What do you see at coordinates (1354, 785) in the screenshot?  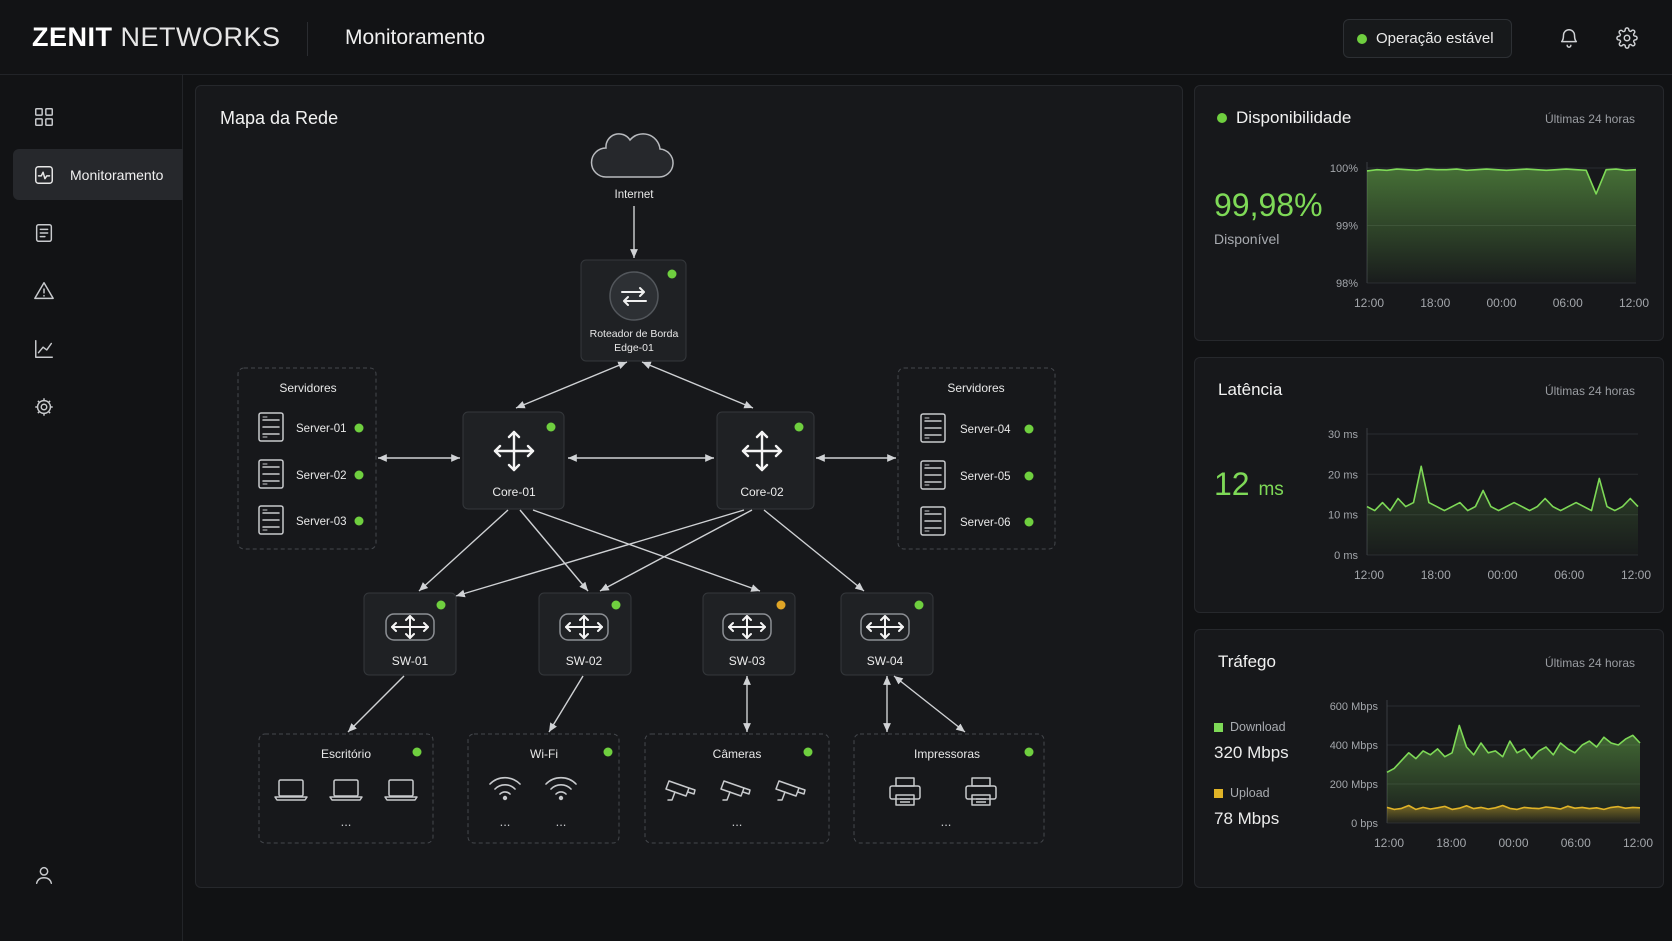 I see `y-tick-label: 200 Mbps` at bounding box center [1354, 785].